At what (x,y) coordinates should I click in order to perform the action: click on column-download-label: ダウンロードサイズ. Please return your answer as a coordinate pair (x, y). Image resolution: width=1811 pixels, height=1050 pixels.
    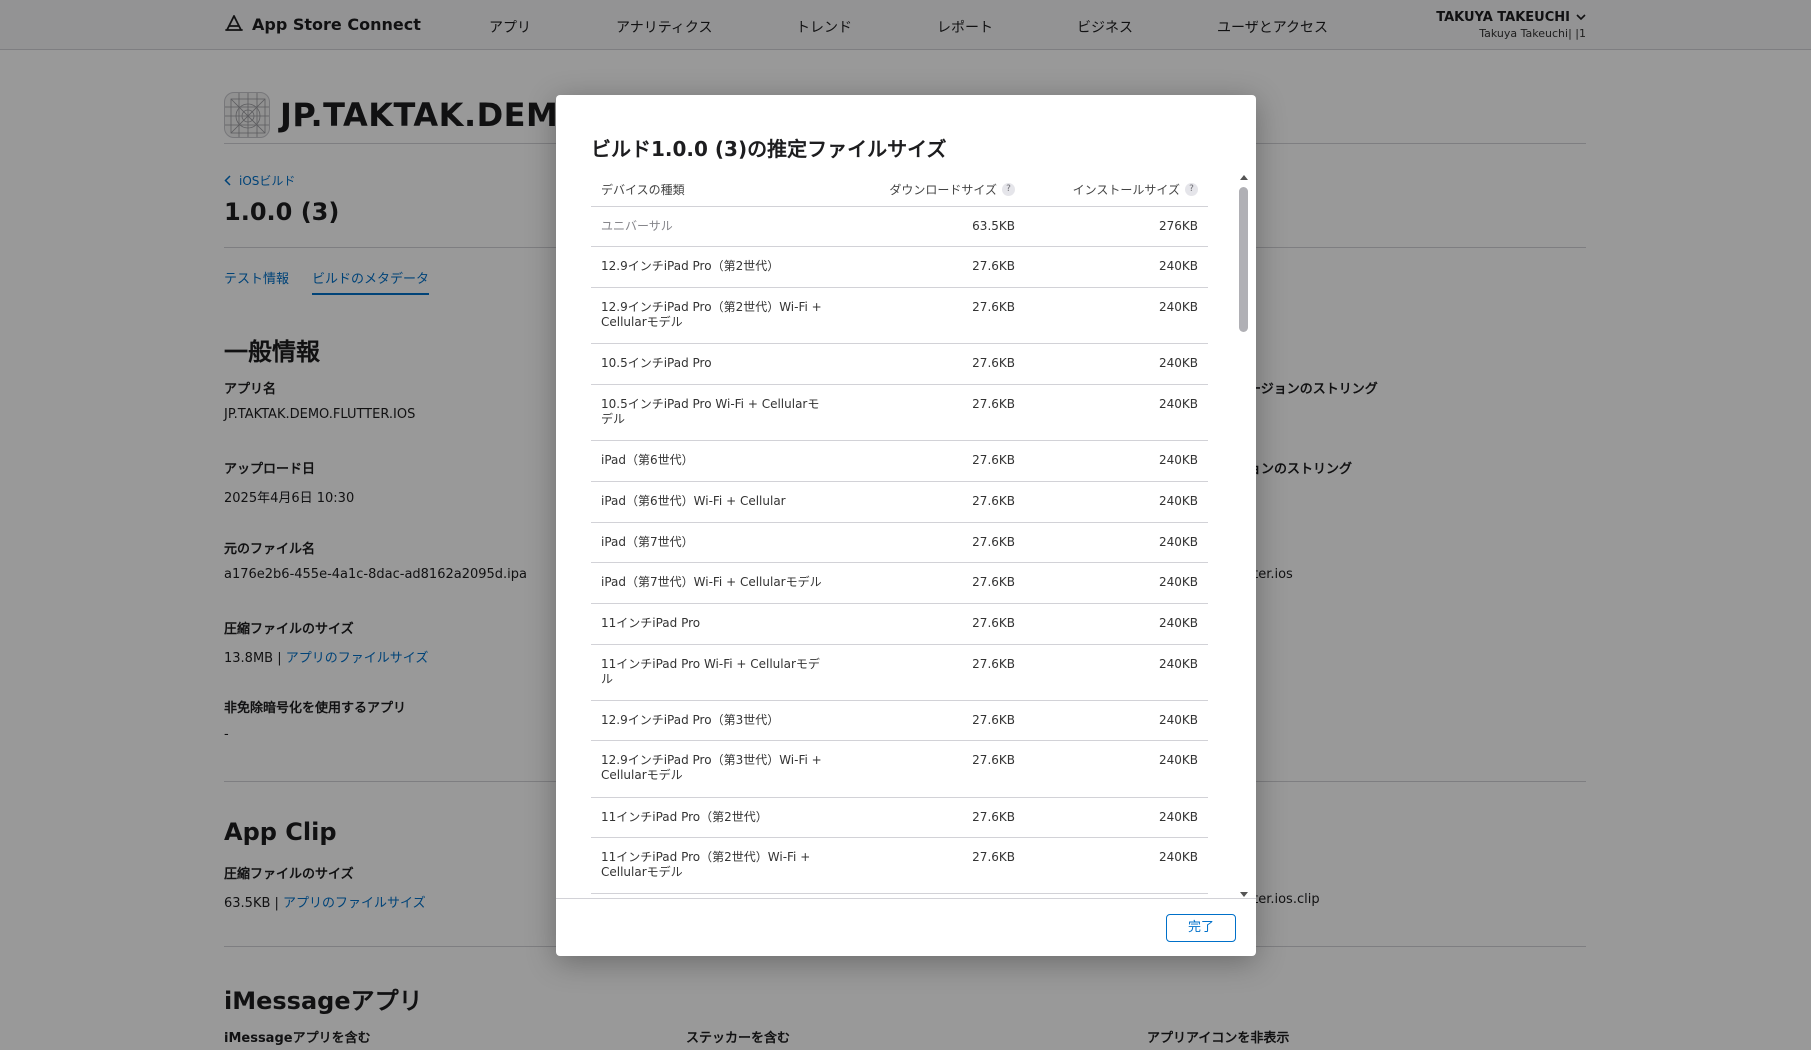
    Looking at the image, I should click on (943, 190).